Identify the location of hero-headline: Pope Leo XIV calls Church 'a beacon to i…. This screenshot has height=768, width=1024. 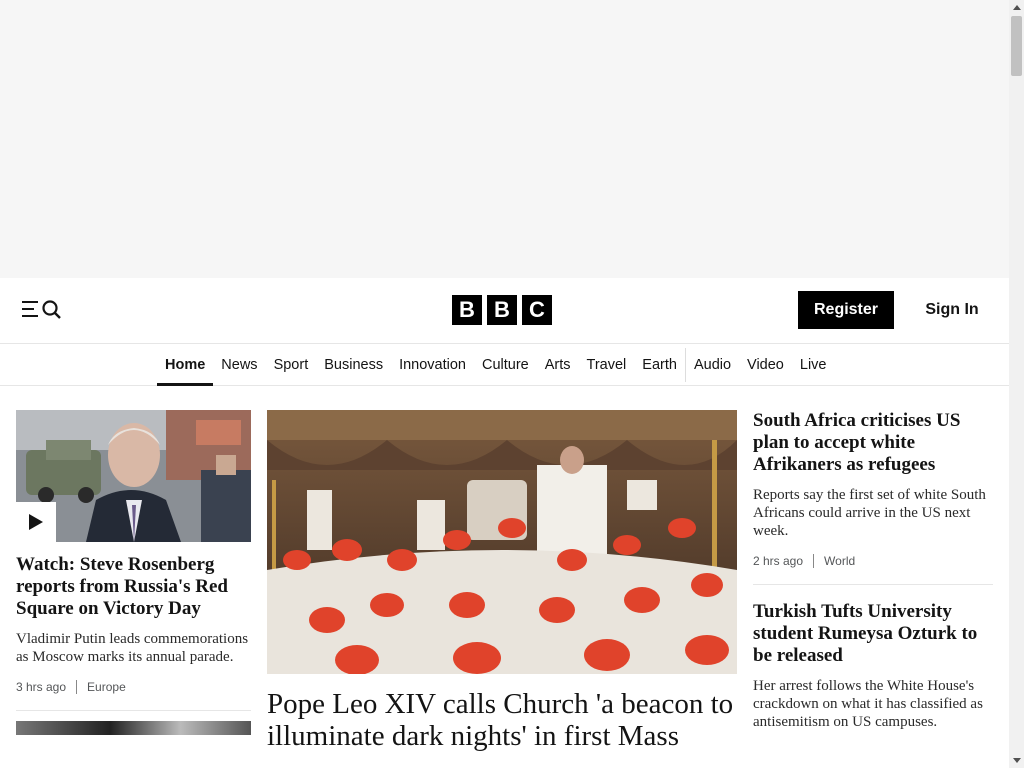
(502, 720).